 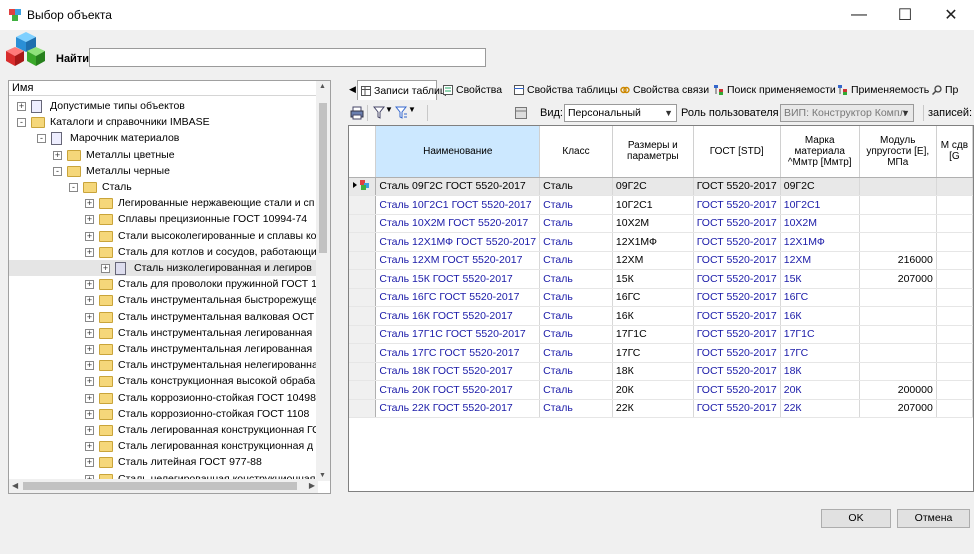 What do you see at coordinates (898, 152) in the screenshot?
I see `column-header: Модуль упругости [E], МПа` at bounding box center [898, 152].